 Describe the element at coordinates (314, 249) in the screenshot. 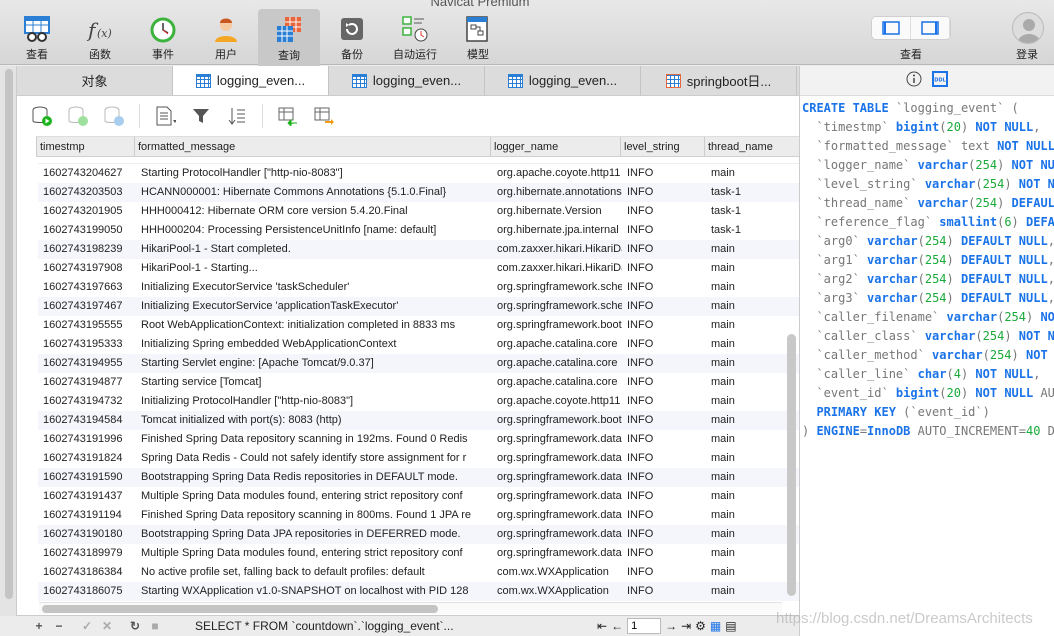

I see `cell-formatted_message: HikariPool-1 - Start completed.` at that location.